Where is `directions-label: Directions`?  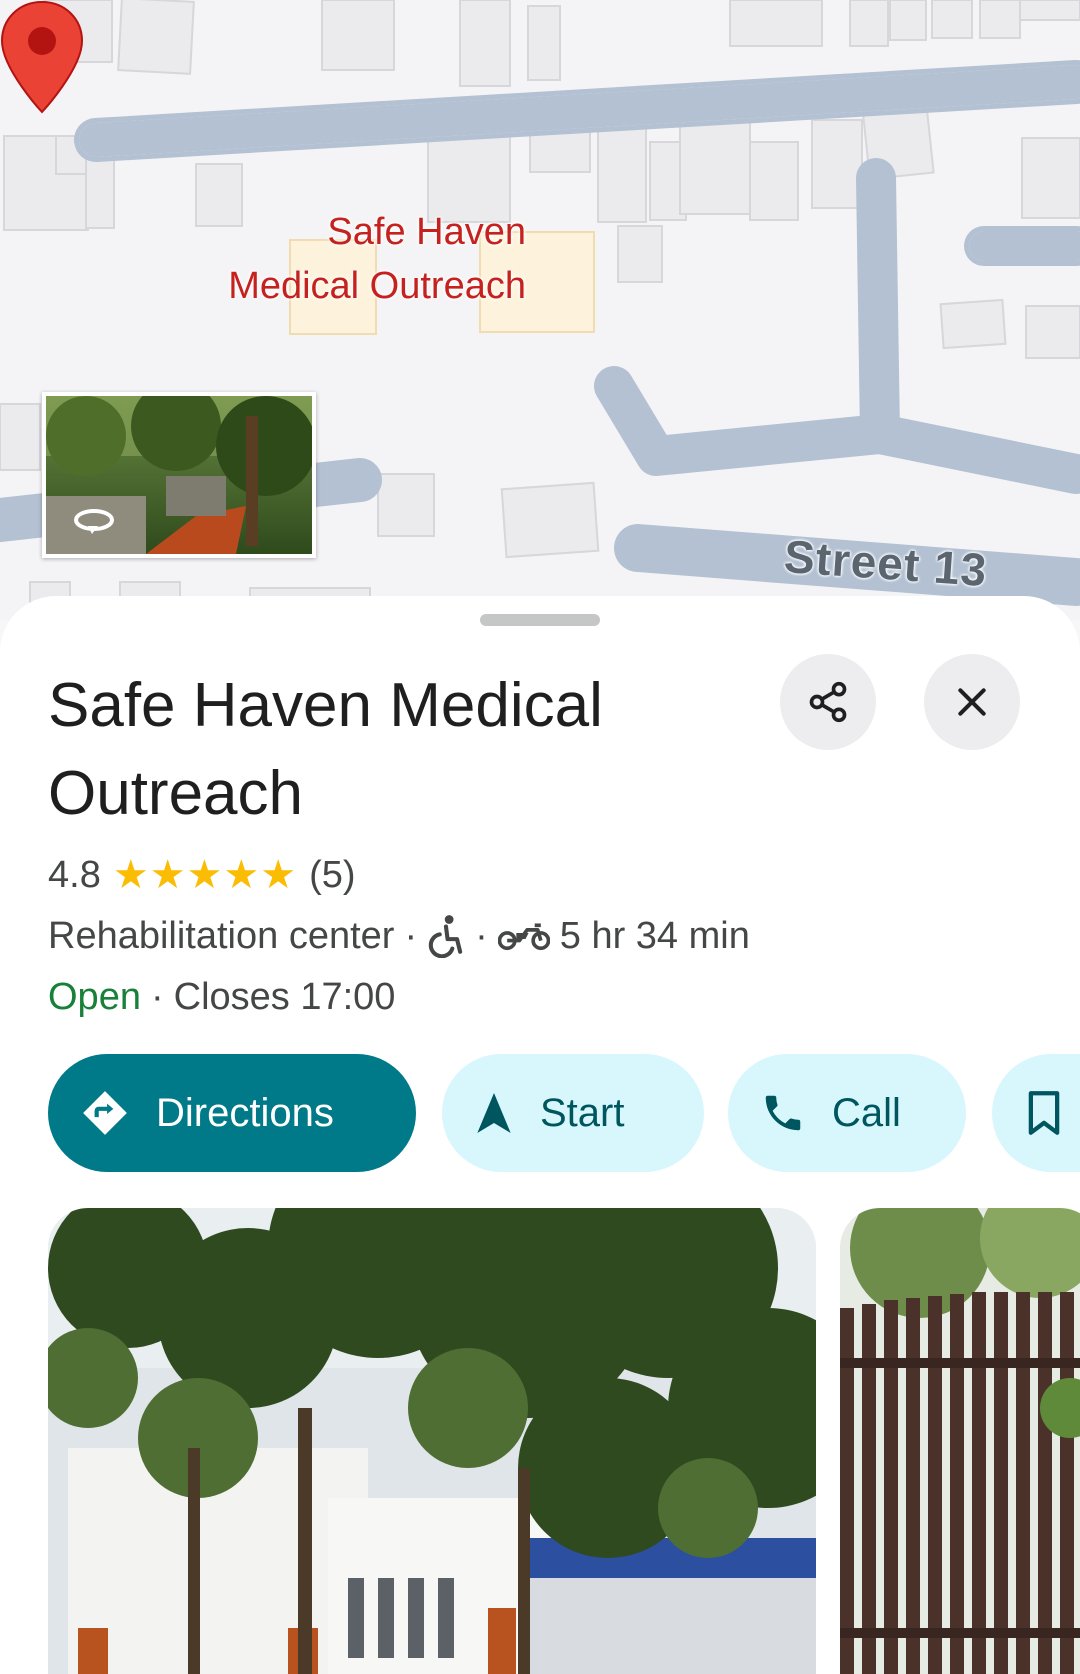
directions-label: Directions is located at coordinates (245, 1112).